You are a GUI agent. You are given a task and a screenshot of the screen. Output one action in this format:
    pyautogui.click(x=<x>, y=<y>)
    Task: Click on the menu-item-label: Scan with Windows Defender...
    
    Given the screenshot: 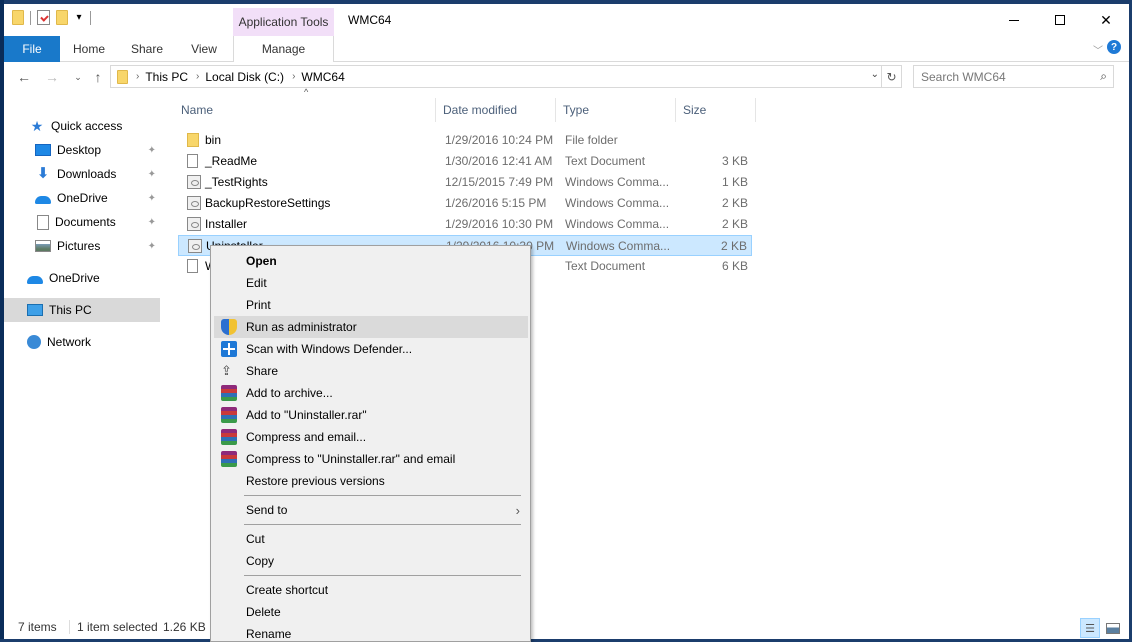 What is the action you would take?
    pyautogui.click(x=329, y=349)
    